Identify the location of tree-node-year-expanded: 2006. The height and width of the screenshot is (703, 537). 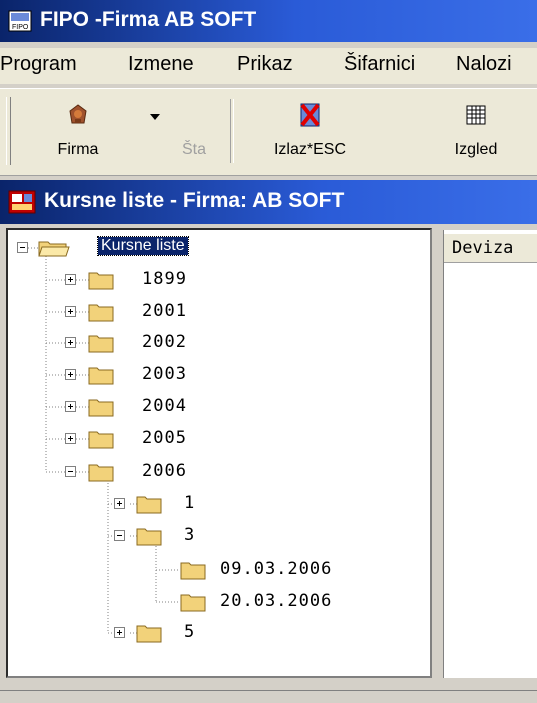
(218, 472).